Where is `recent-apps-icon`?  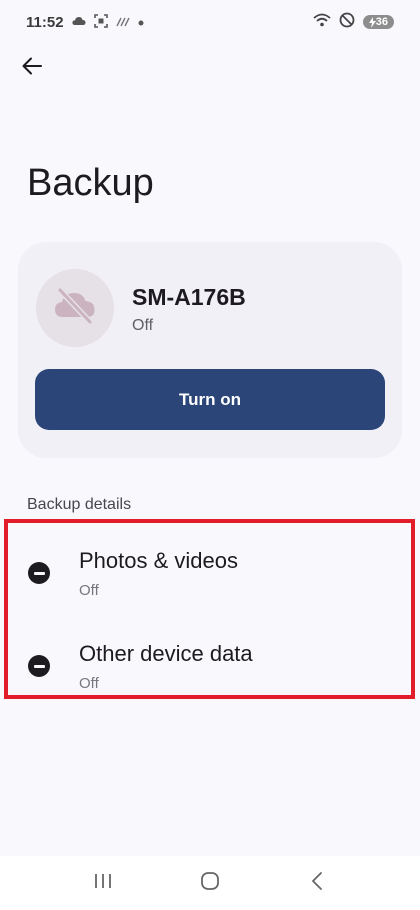
recent-apps-icon is located at coordinates (103, 883).